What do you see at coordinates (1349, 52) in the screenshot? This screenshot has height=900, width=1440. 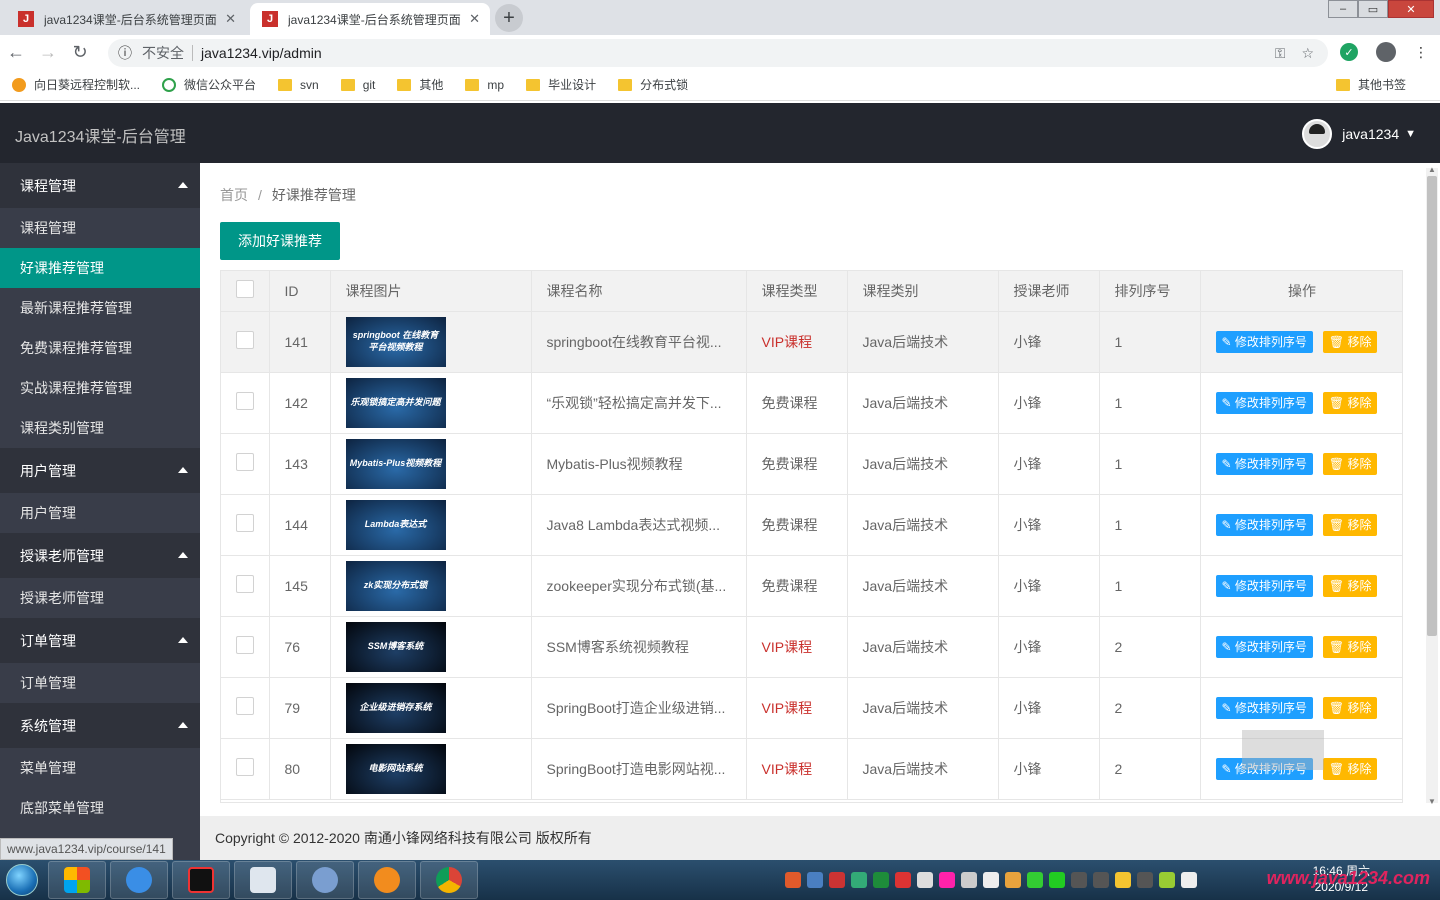 I see `extension-icon: ✓` at bounding box center [1349, 52].